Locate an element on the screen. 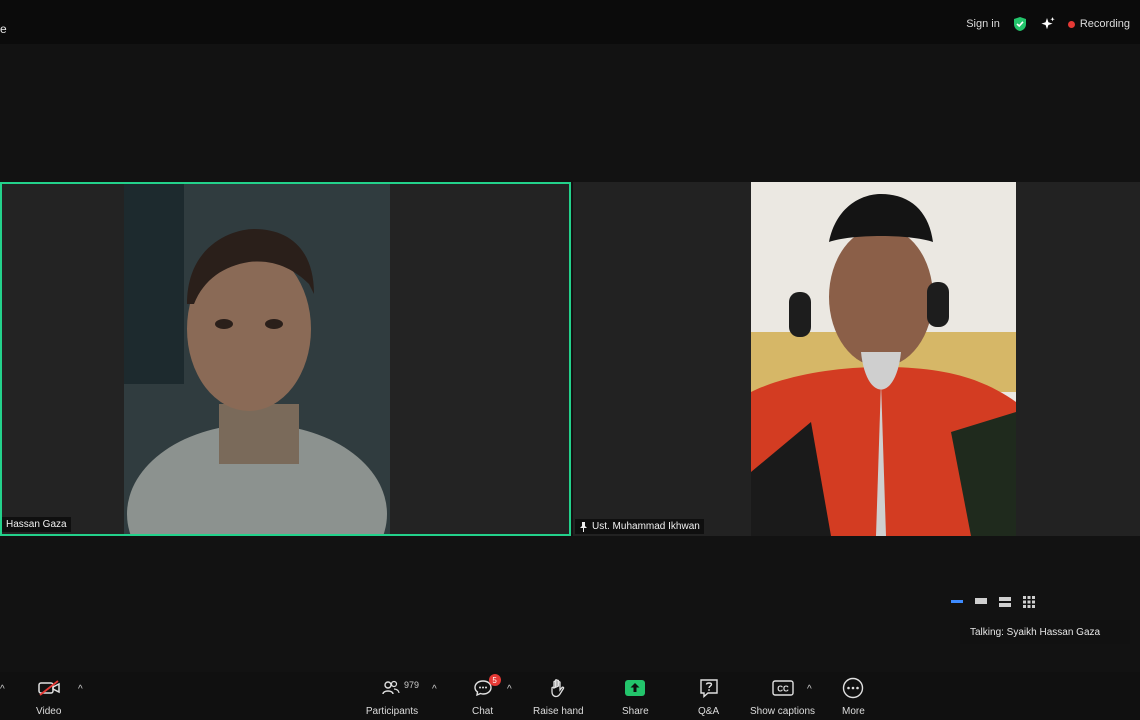 The width and height of the screenshot is (1140, 720). participants-icon: 979 is located at coordinates (392, 688).